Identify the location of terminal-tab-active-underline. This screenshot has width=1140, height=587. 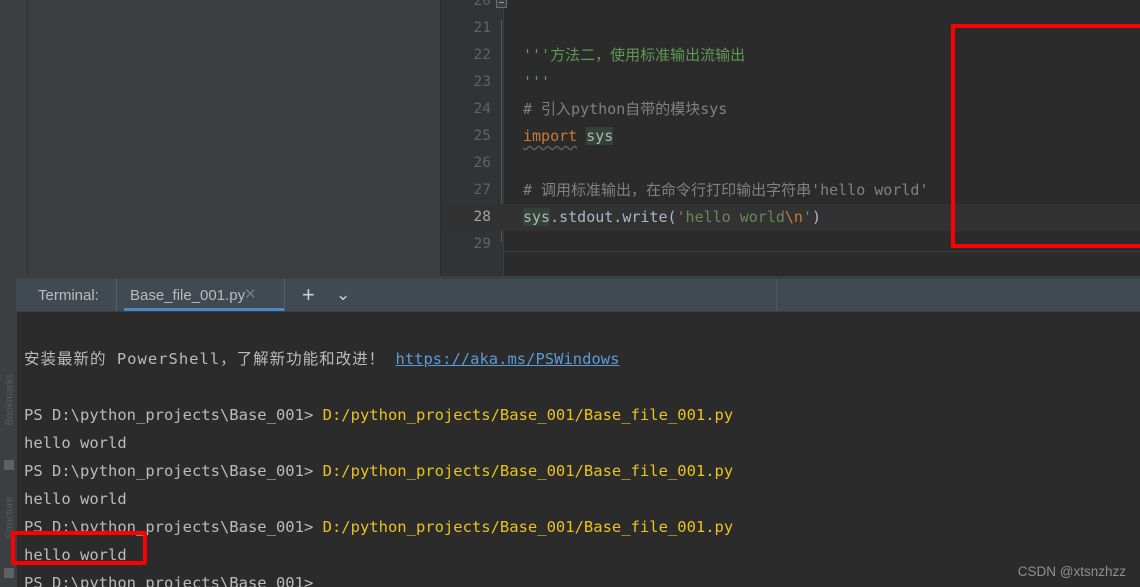
(204, 309).